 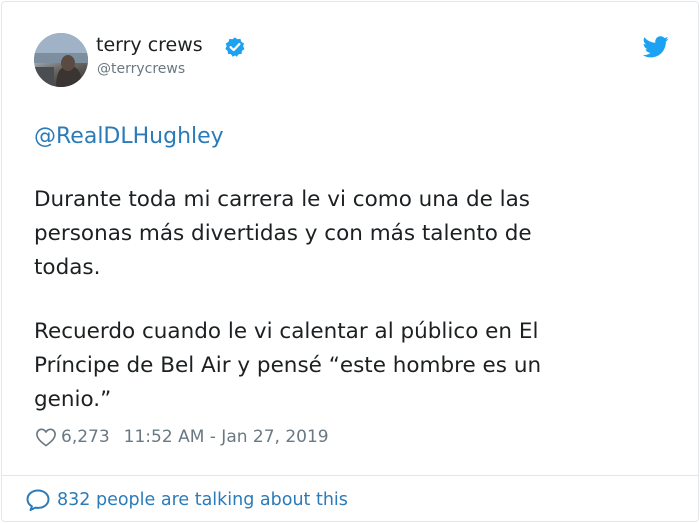 I want to click on tweet-text-line: genio.”, so click(x=73, y=399).